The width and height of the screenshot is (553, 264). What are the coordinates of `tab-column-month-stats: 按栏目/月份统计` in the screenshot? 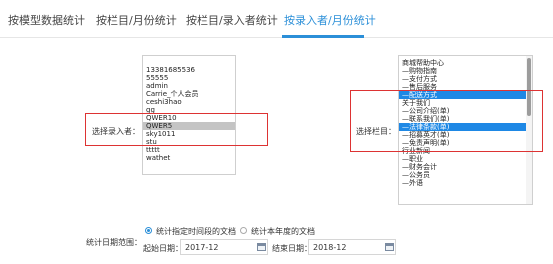 It's located at (136, 20).